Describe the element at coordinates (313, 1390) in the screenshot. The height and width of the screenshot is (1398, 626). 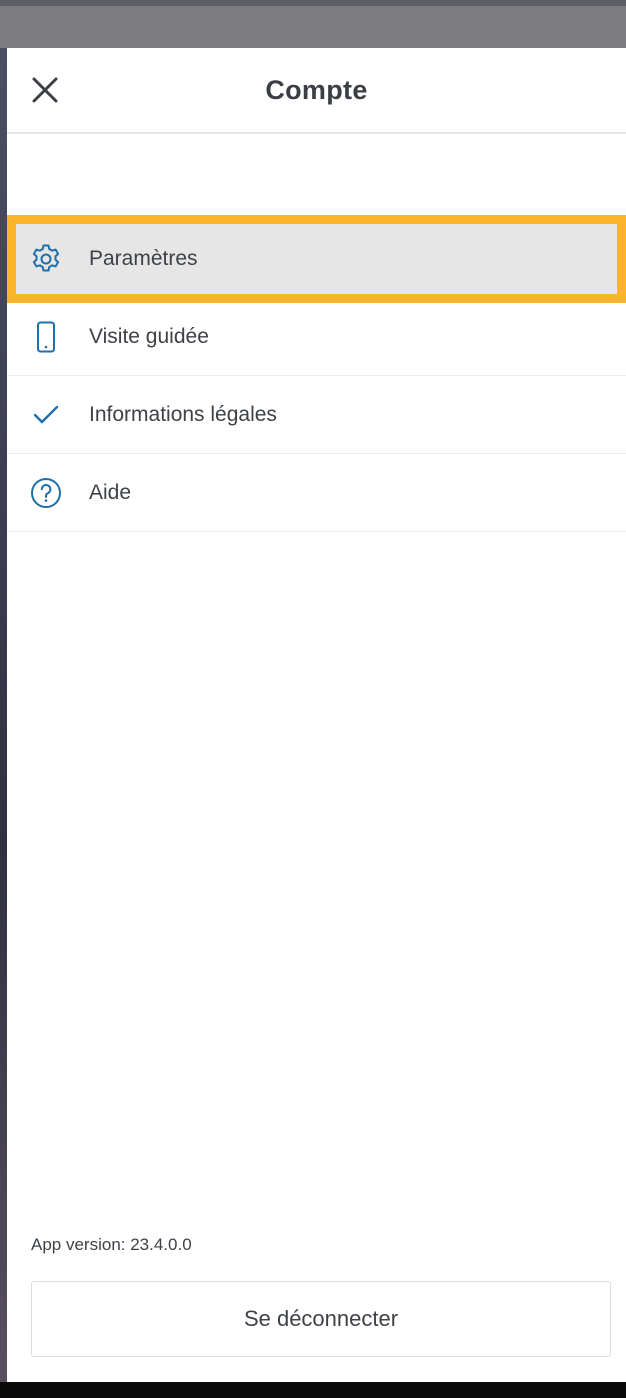
I see `navigation-bar` at that location.